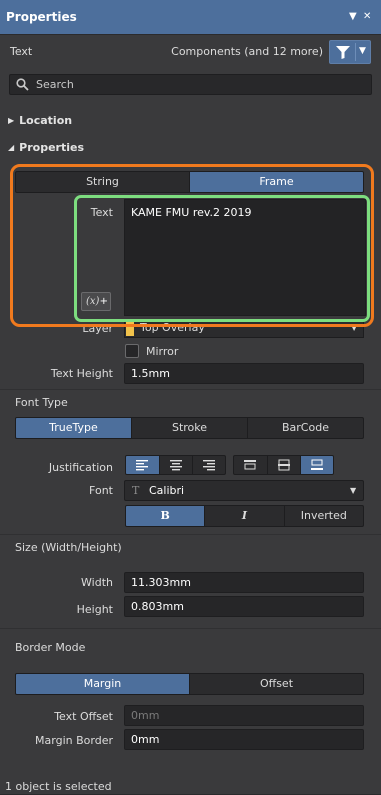  I want to click on align-bottom-icon, so click(317, 464).